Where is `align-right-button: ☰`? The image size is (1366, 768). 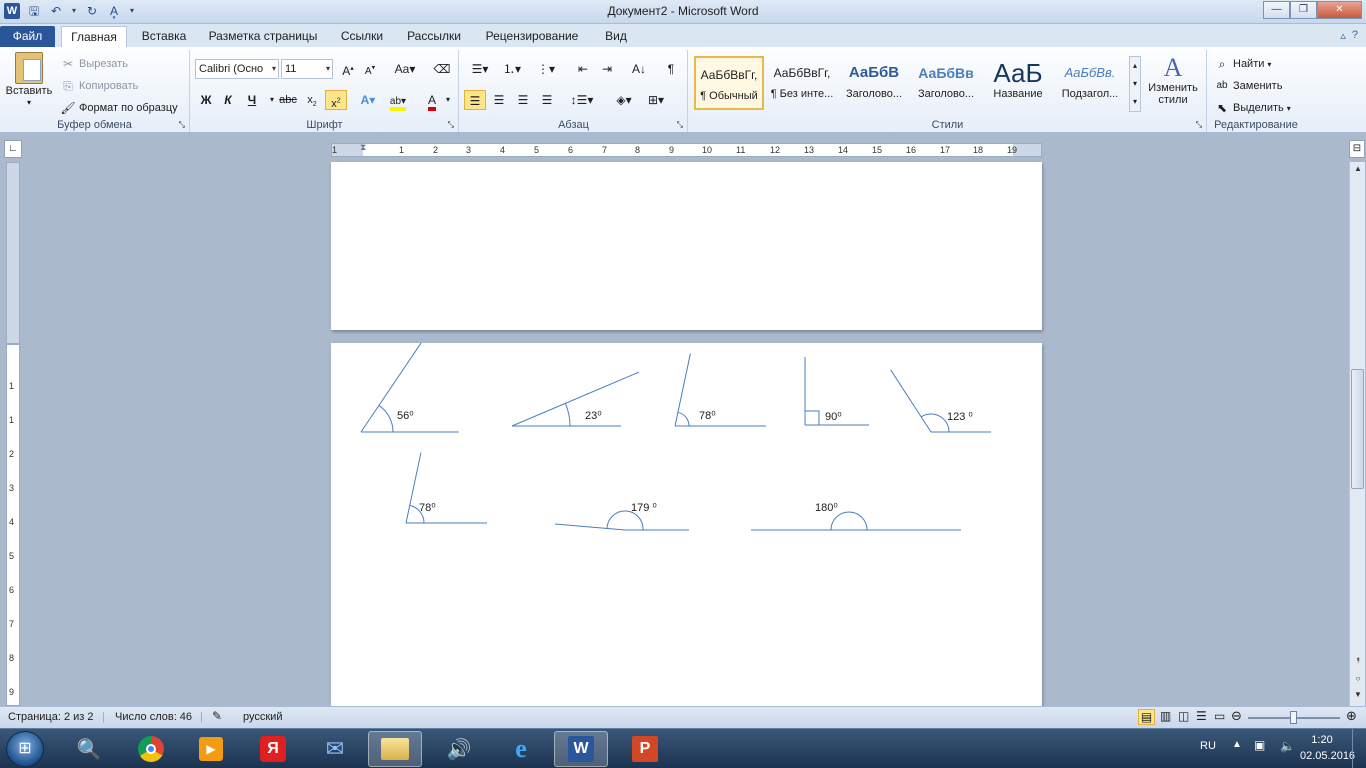
align-right-button: ☰ is located at coordinates (523, 100).